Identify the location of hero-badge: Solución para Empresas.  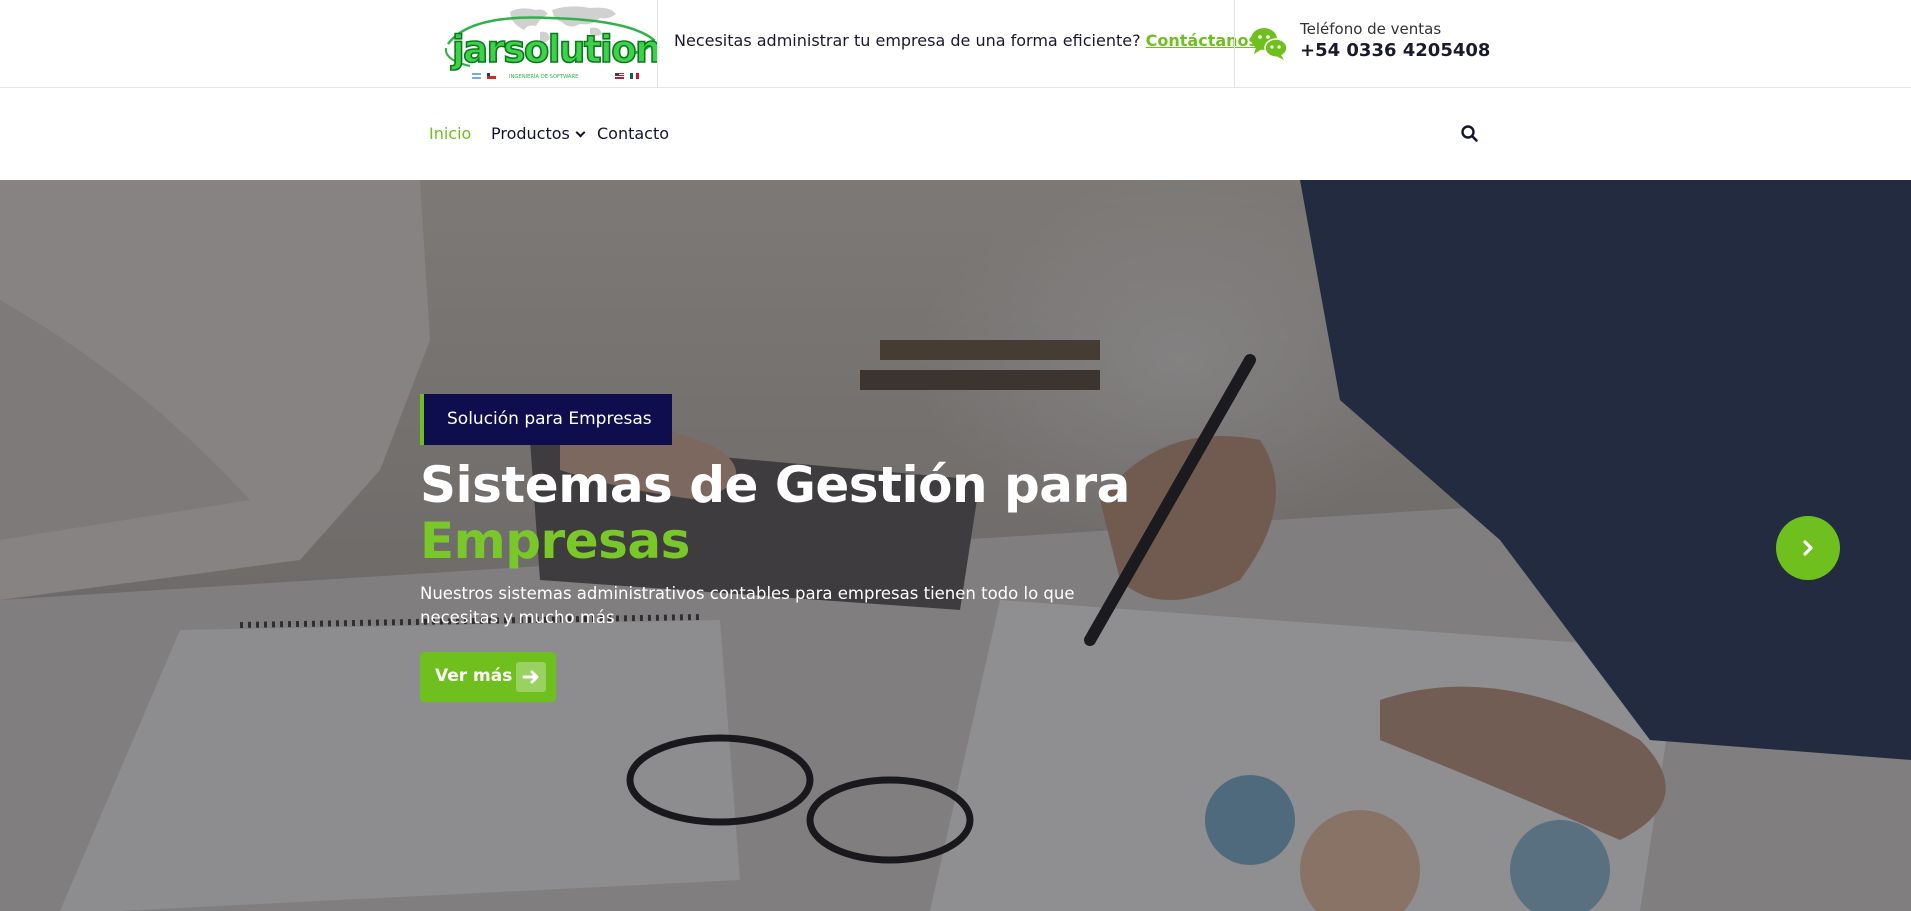
(546, 419).